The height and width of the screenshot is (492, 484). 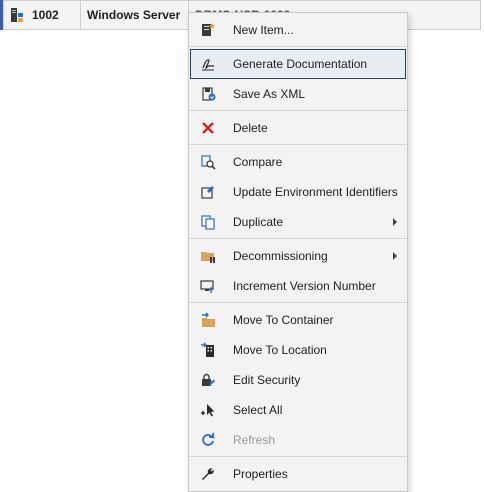 I want to click on menu-item-label: Move To Location, so click(x=280, y=350).